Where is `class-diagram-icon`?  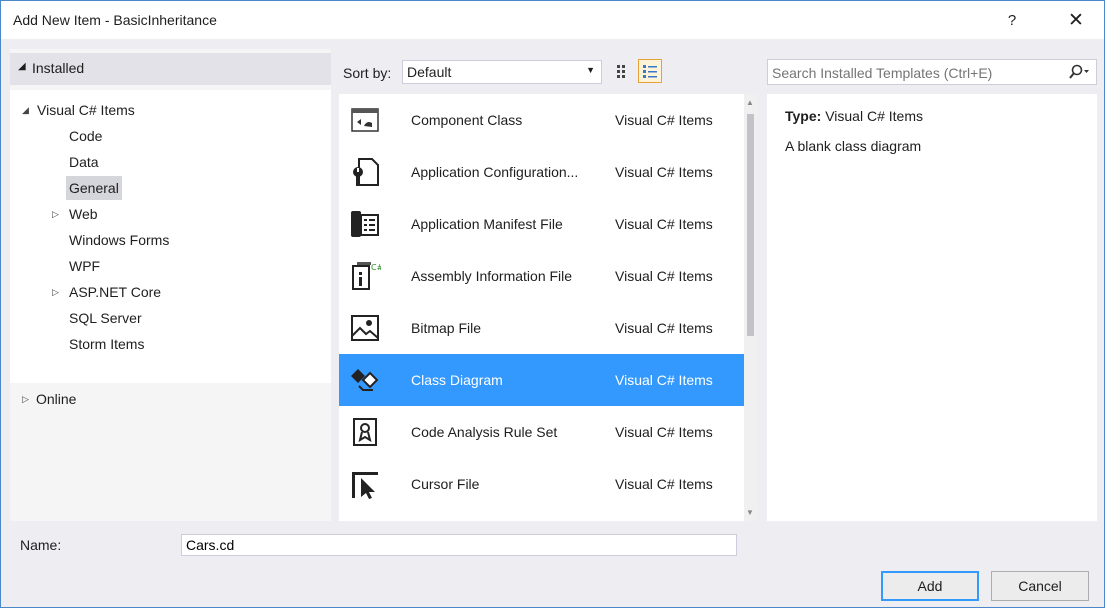
class-diagram-icon is located at coordinates (365, 380).